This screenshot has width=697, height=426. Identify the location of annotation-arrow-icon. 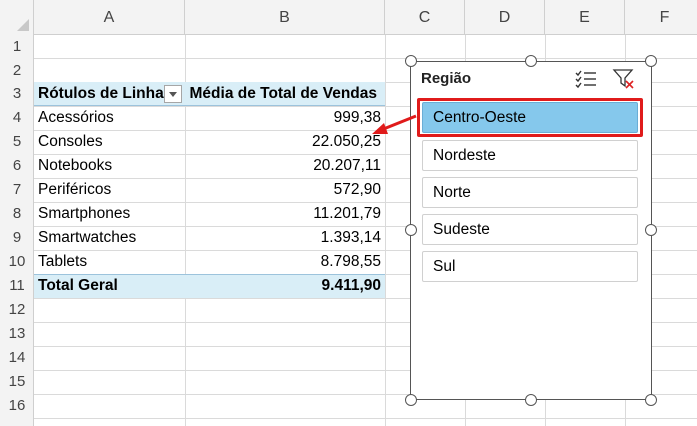
(394, 124).